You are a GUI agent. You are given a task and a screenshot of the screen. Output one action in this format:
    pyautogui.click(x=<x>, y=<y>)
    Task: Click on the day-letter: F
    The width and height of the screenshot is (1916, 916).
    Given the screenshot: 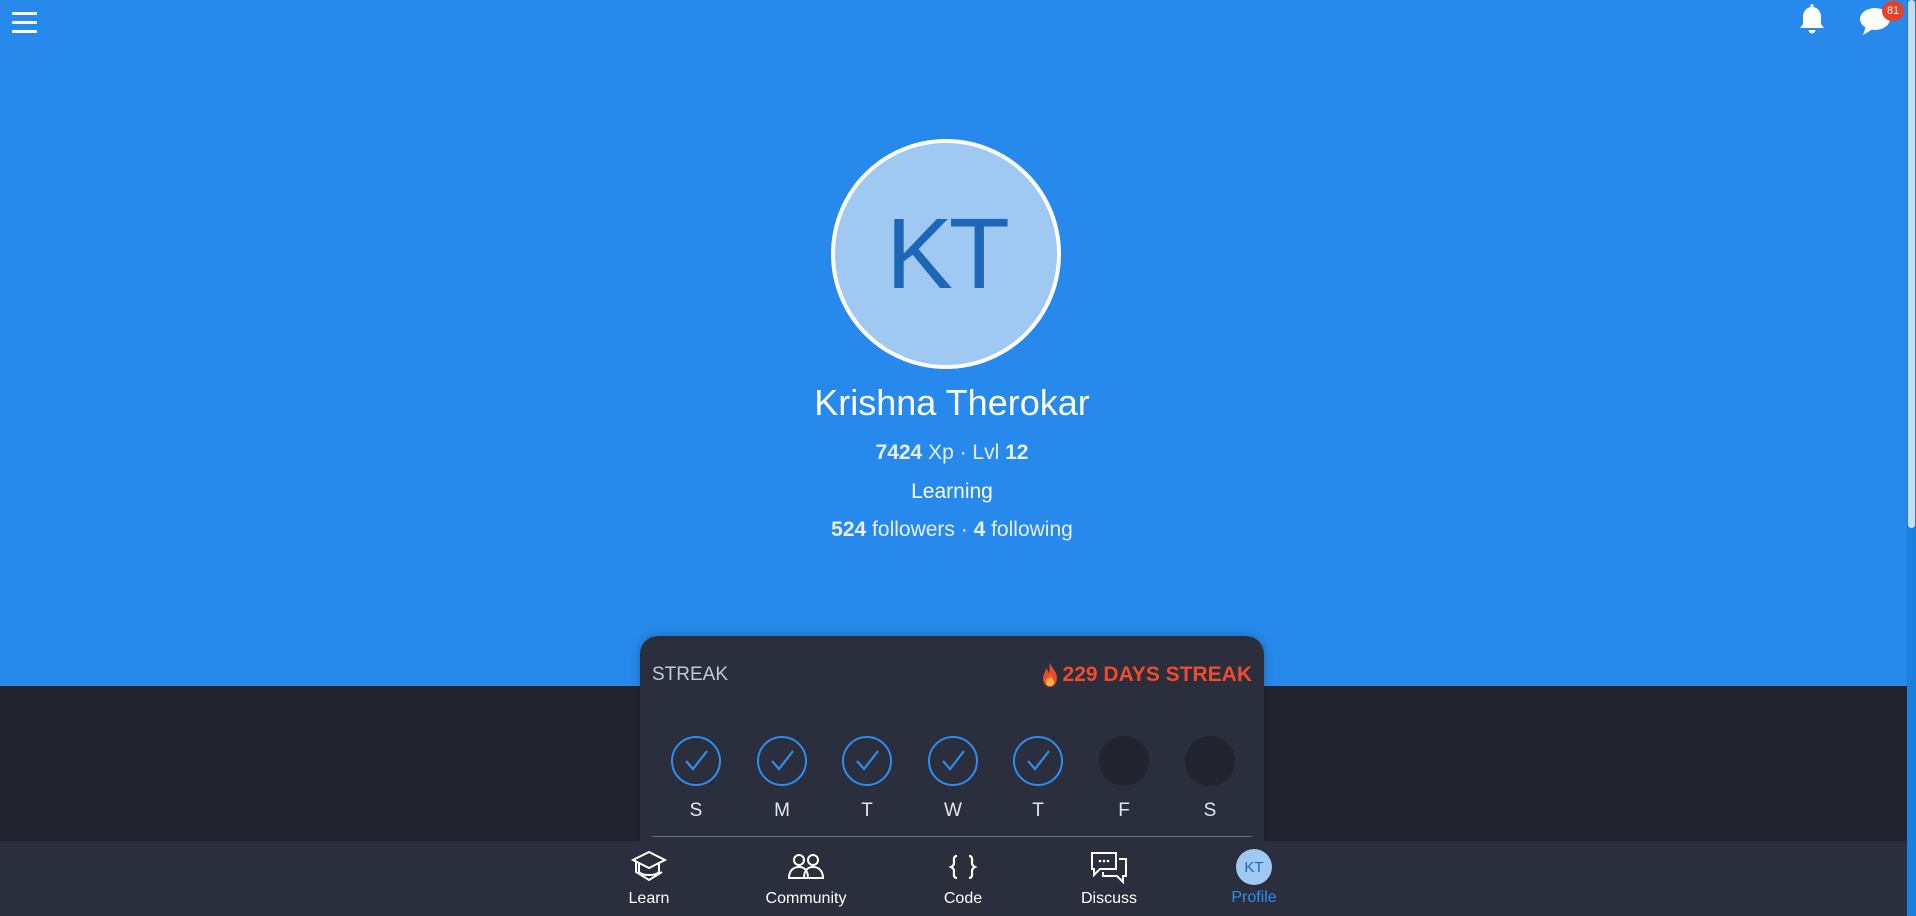 What is the action you would take?
    pyautogui.click(x=1124, y=810)
    